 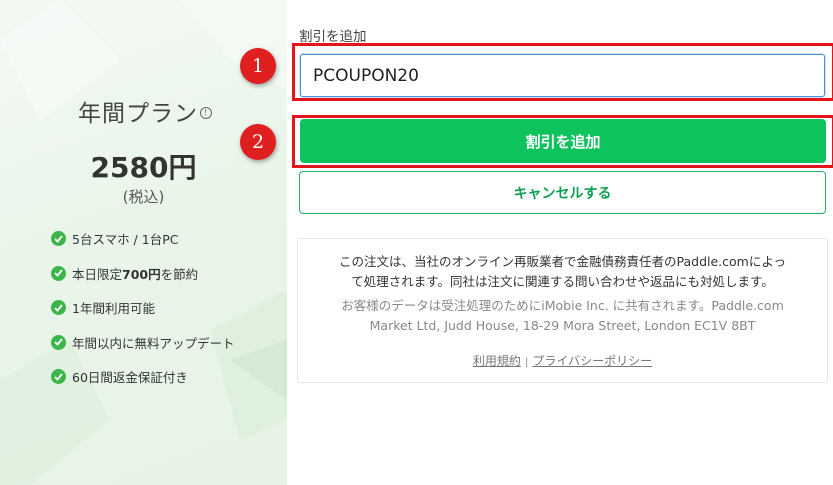 I want to click on legal-links: 利用規約 | プライバシーポリシー, so click(x=562, y=360).